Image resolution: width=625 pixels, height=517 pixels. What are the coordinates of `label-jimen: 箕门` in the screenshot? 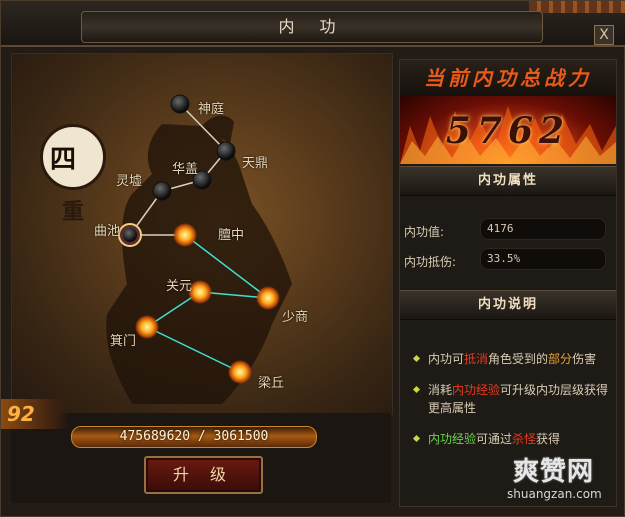 It's located at (123, 341).